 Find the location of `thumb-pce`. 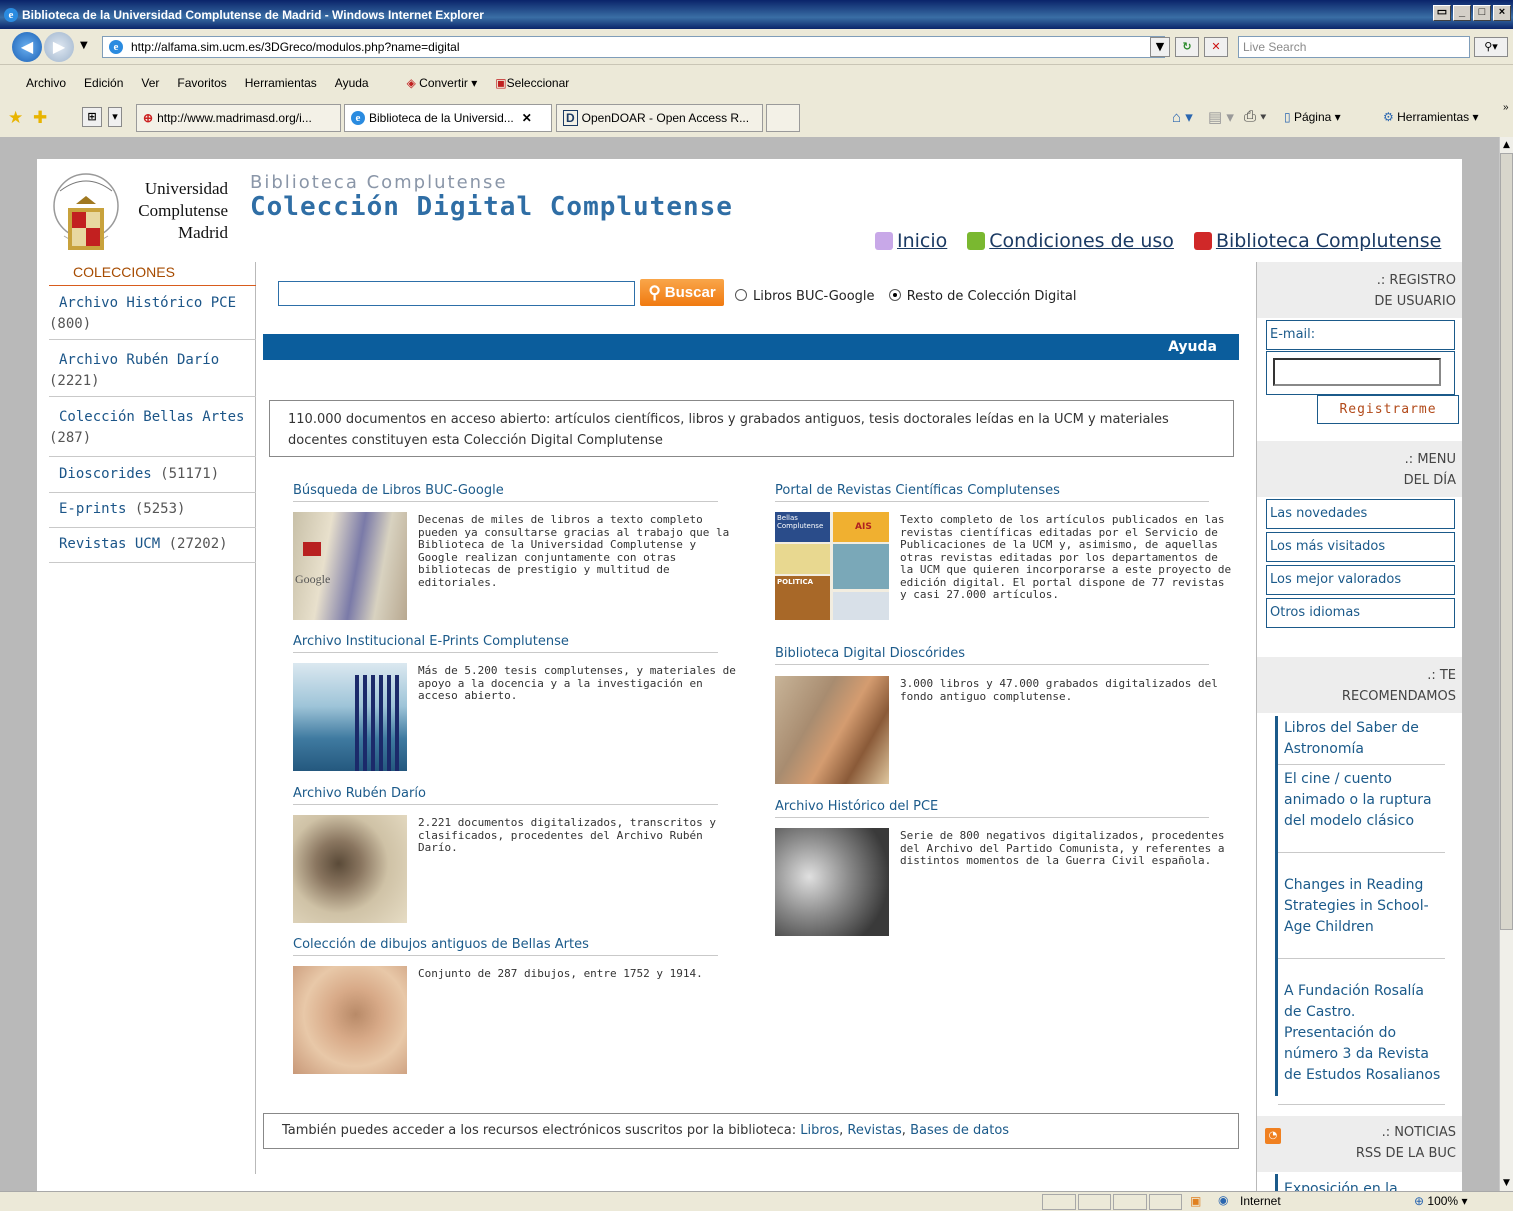

thumb-pce is located at coordinates (832, 882).